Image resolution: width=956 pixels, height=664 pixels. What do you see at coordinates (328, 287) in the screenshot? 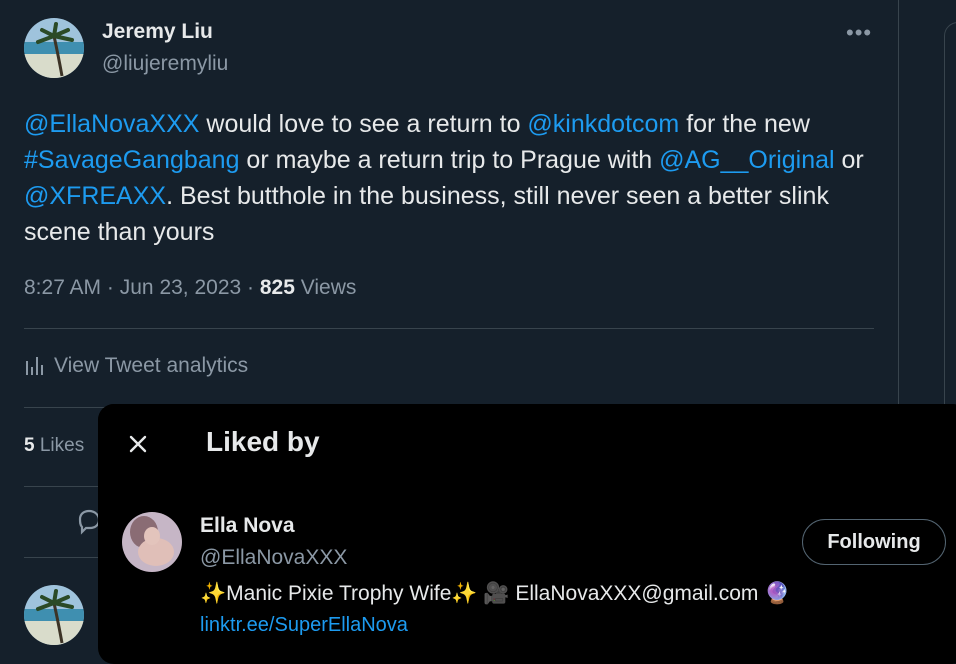
I see `views-label: Views` at bounding box center [328, 287].